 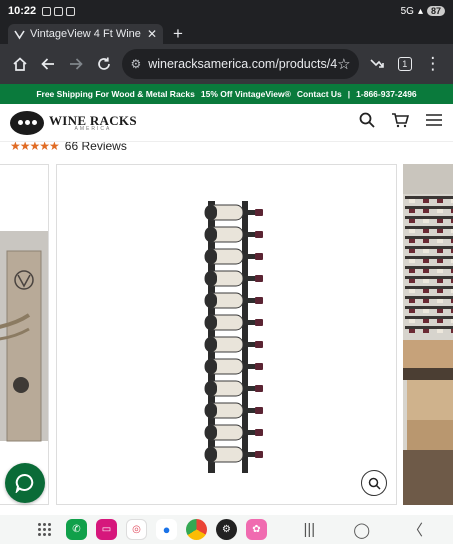 I want to click on chat-button, so click(x=25, y=483).